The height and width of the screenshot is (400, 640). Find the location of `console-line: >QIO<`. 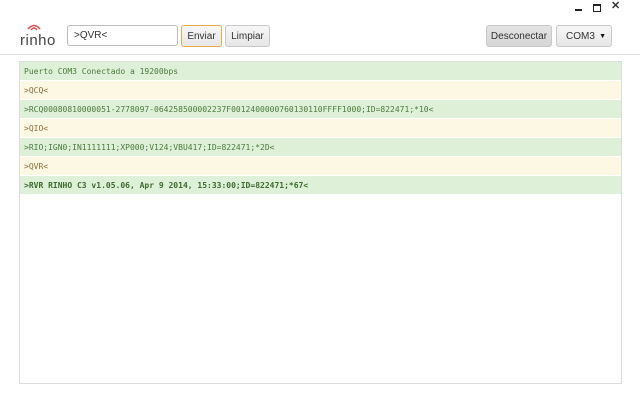

console-line: >QIO< is located at coordinates (320, 128).